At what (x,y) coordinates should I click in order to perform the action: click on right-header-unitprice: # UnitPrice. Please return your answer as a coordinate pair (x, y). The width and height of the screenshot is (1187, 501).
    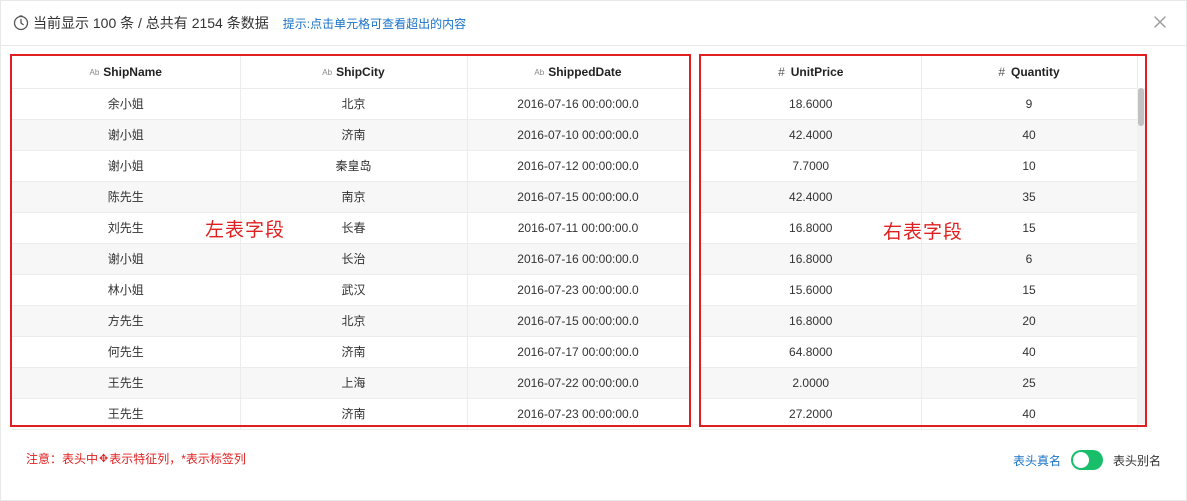
    Looking at the image, I should click on (811, 72).